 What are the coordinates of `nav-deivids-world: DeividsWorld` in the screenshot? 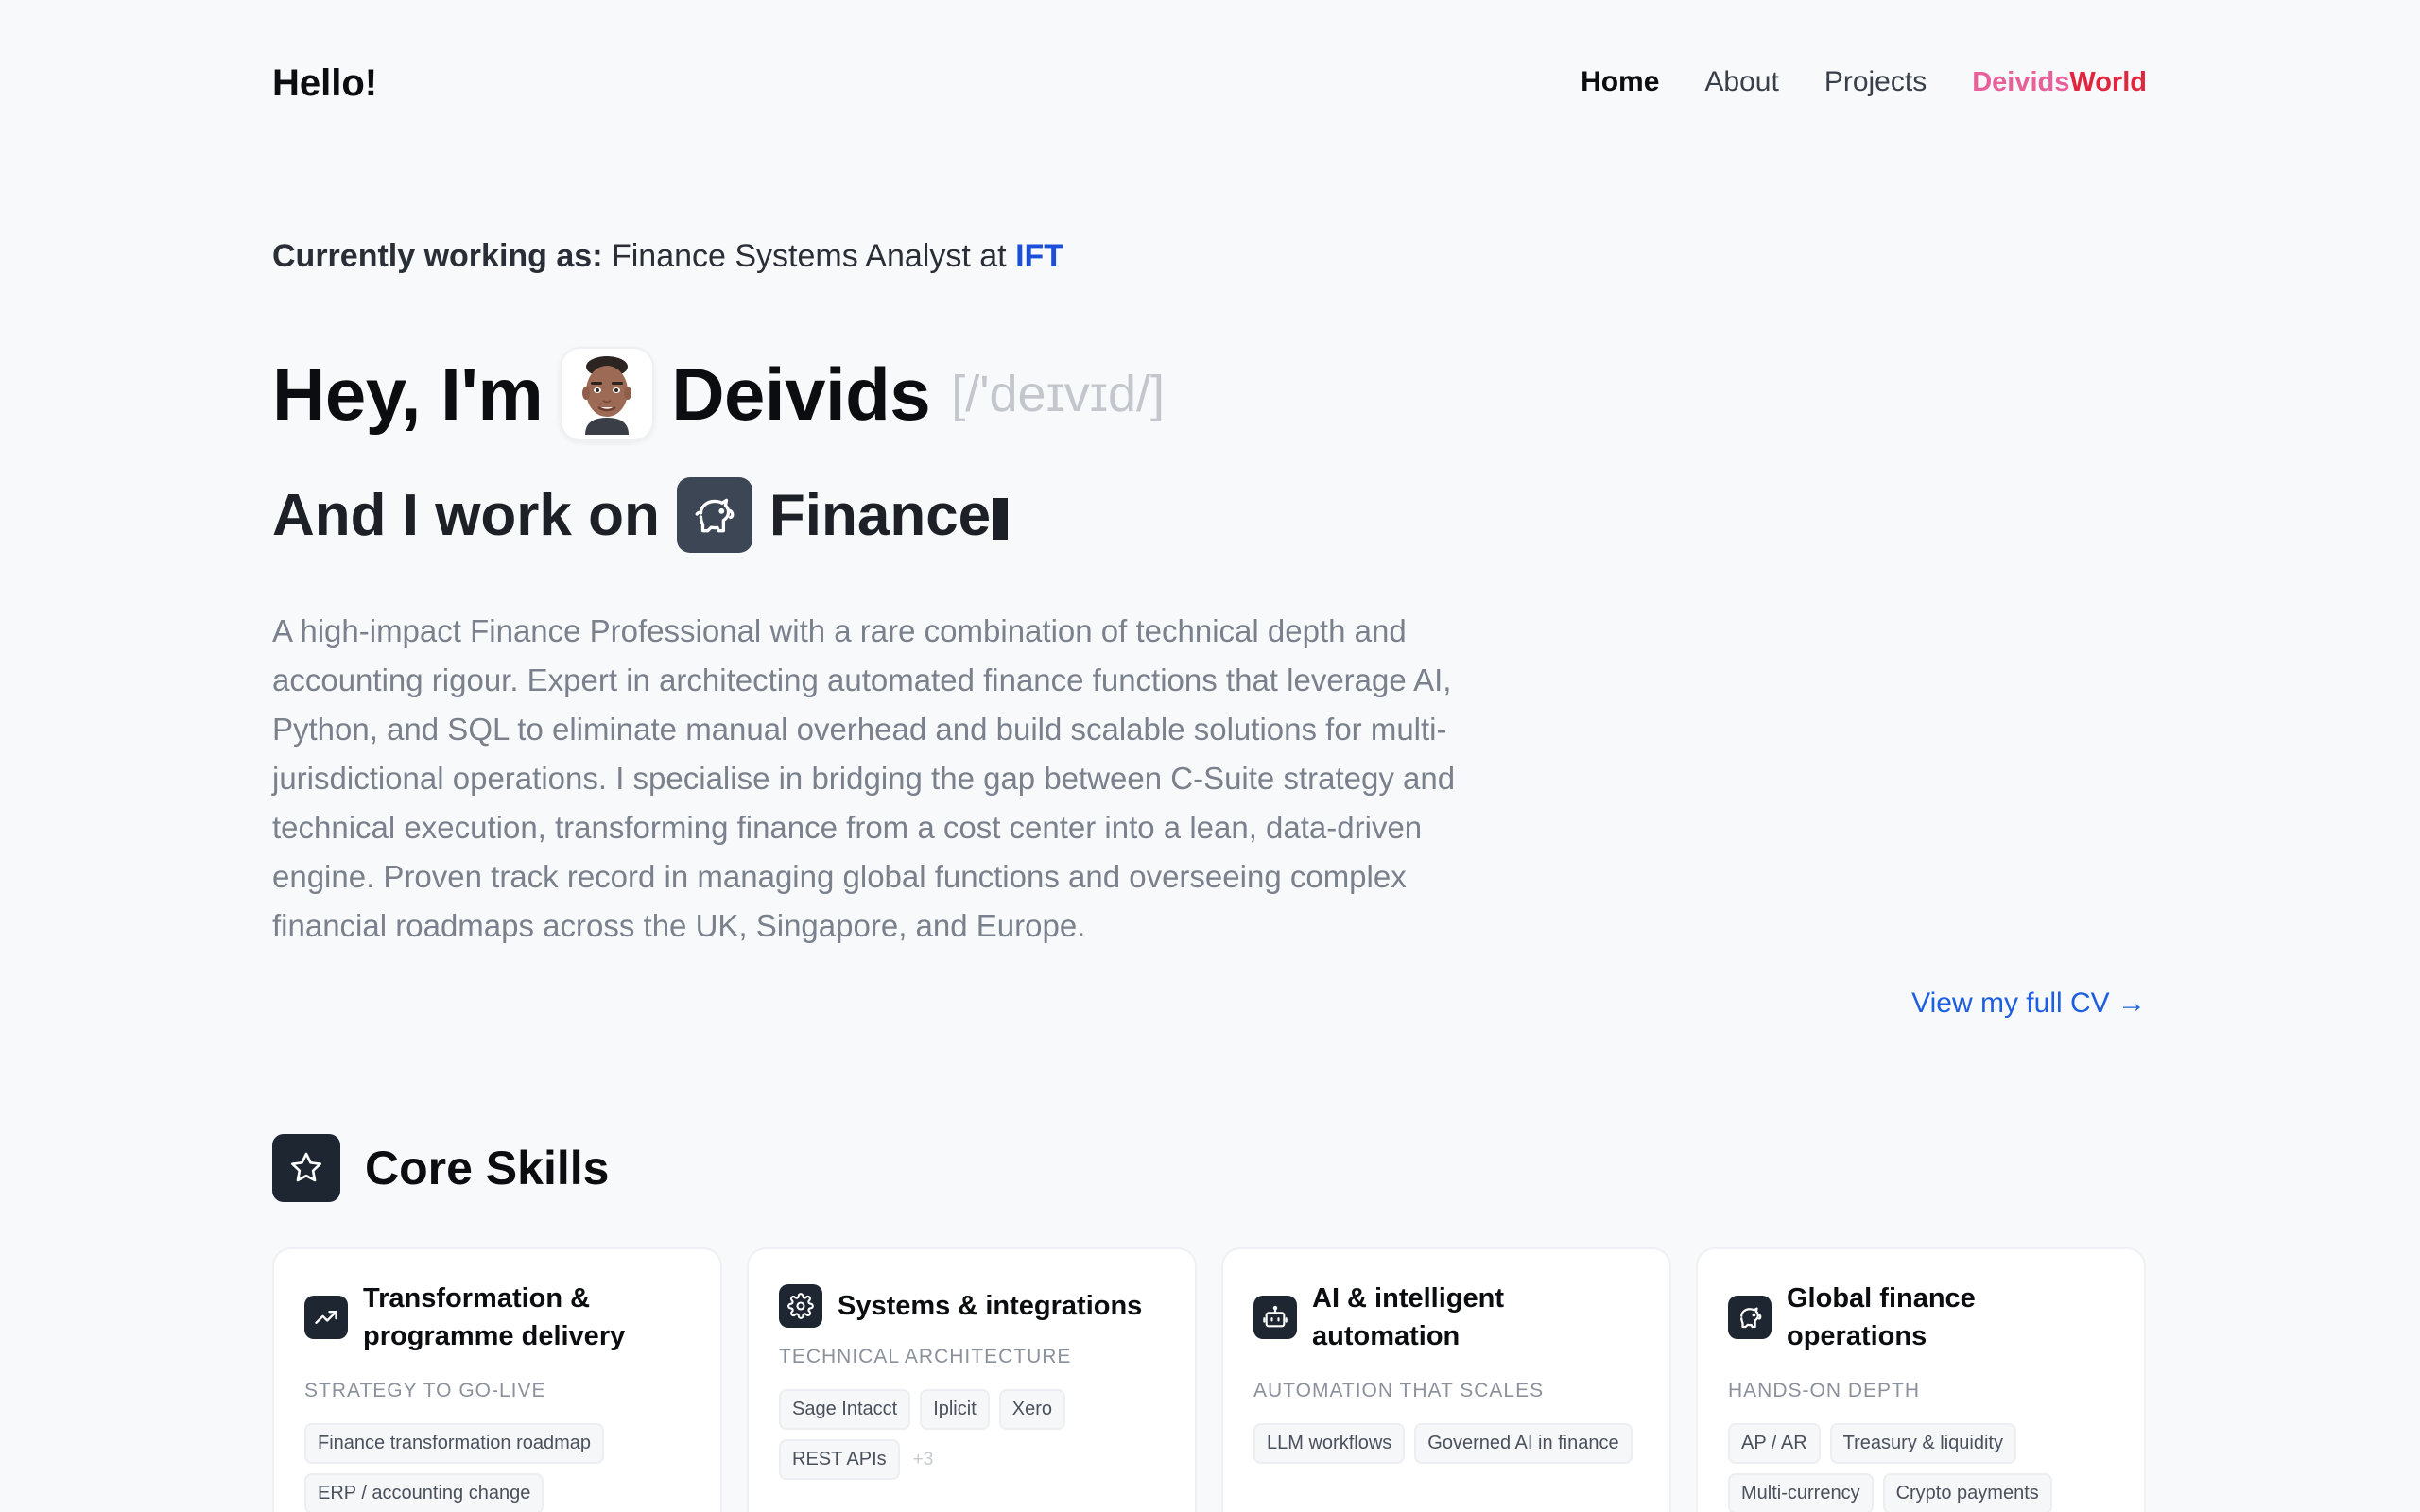 It's located at (2059, 82).